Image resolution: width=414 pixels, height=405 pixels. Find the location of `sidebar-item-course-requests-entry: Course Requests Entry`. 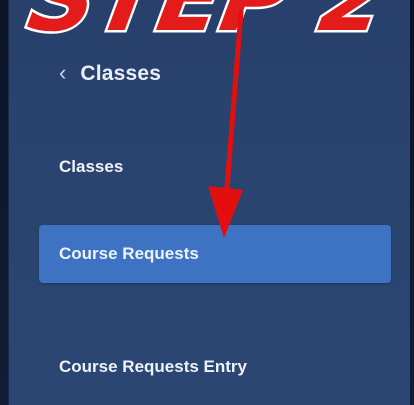

sidebar-item-course-requests-entry: Course Requests Entry is located at coordinates (215, 367).